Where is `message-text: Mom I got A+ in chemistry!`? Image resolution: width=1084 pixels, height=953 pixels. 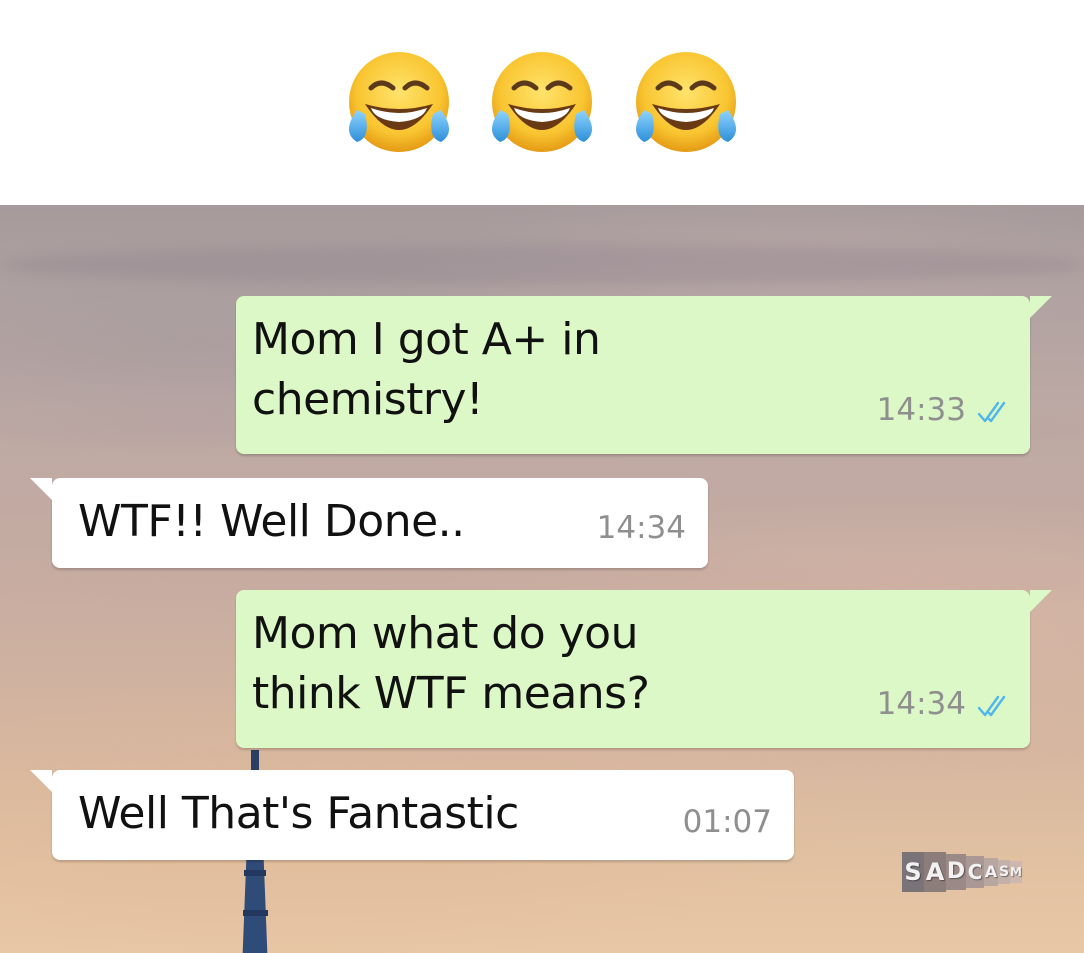 message-text: Mom I got A+ in chemistry! is located at coordinates (426, 370).